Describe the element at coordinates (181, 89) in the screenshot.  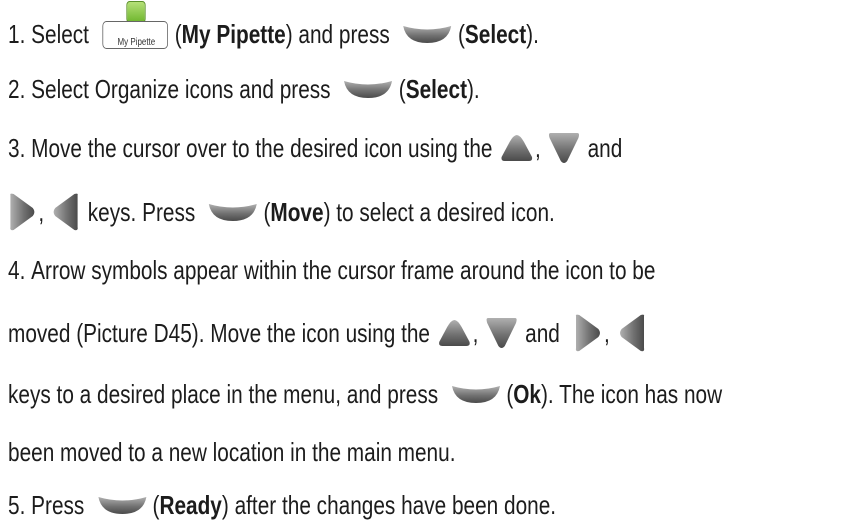
I see `step-text: Select Organize icons and press` at that location.